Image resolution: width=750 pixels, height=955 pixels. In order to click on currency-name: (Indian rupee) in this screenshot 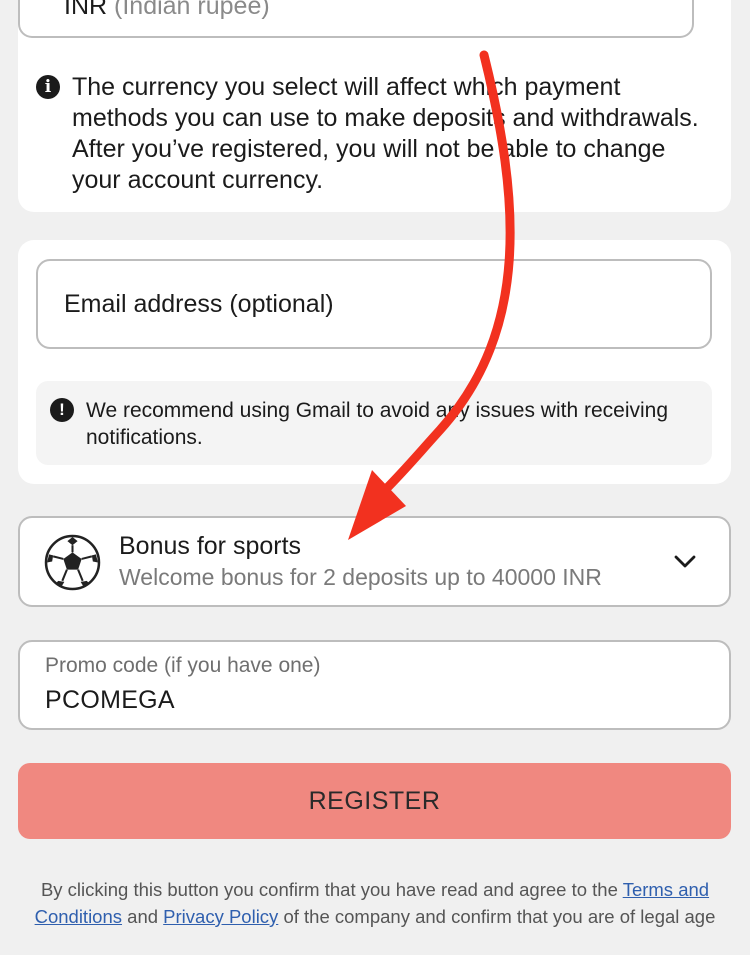, I will do `click(192, 10)`.